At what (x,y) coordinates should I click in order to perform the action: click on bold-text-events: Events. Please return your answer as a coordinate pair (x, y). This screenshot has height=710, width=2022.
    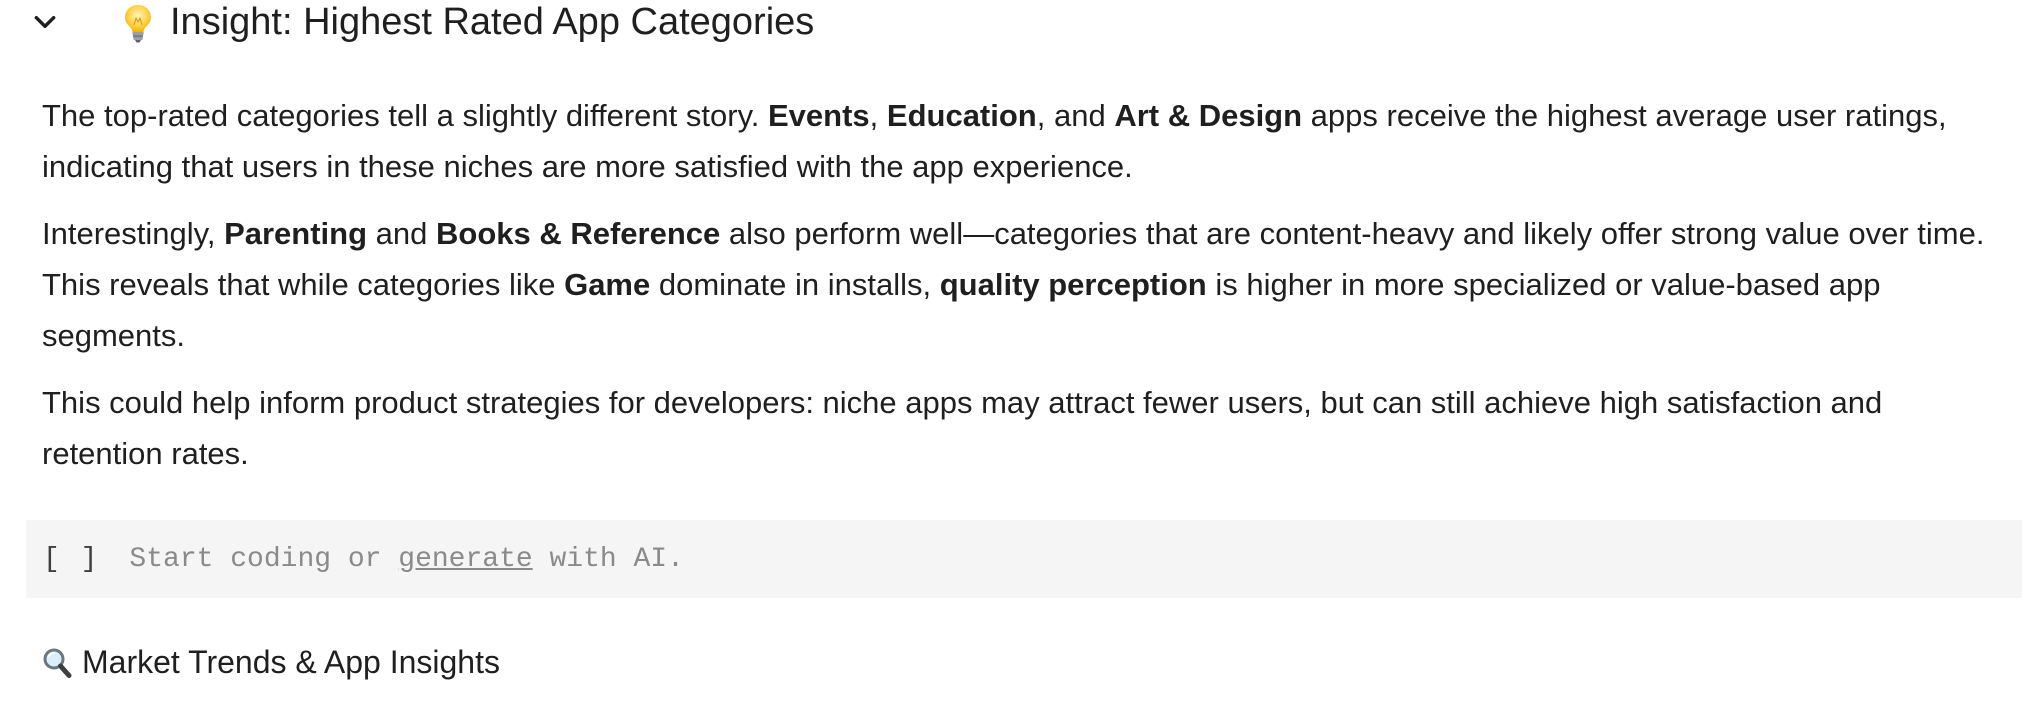
    Looking at the image, I should click on (819, 115).